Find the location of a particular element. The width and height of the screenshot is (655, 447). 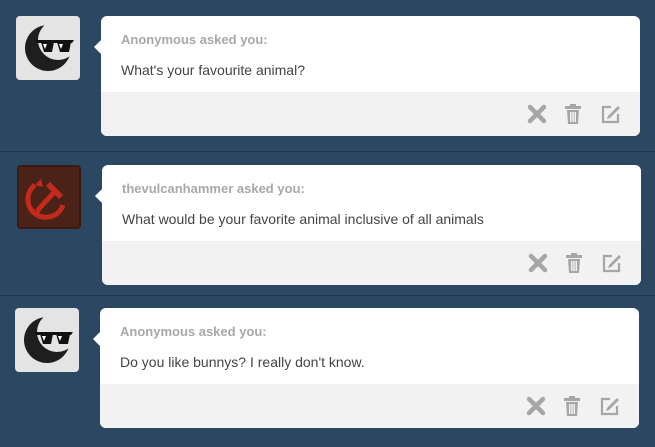

question-text: Do you like bunnys? I really don't know. is located at coordinates (242, 362).